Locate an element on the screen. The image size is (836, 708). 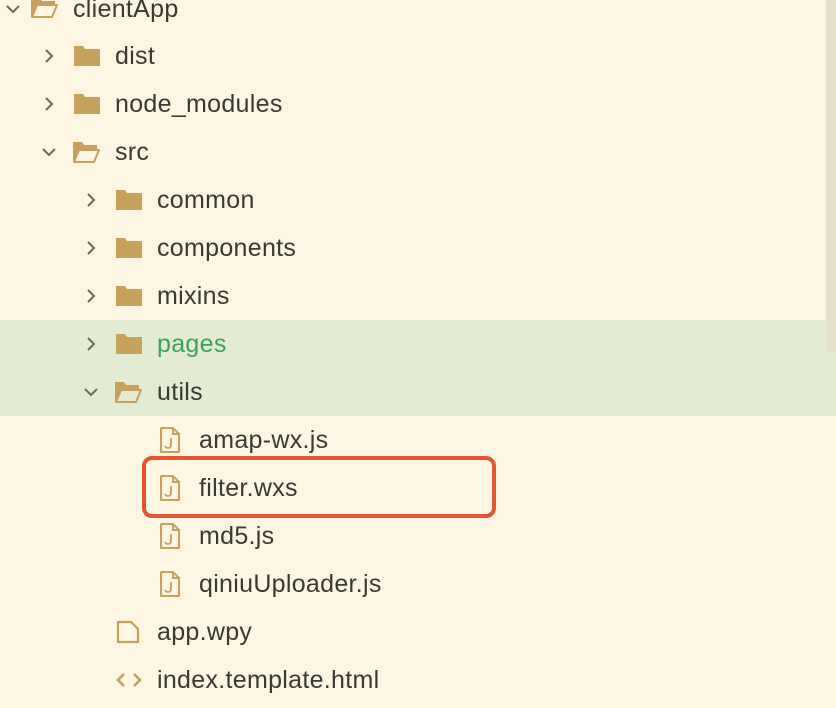
annotation-highlight-box is located at coordinates (319, 487).